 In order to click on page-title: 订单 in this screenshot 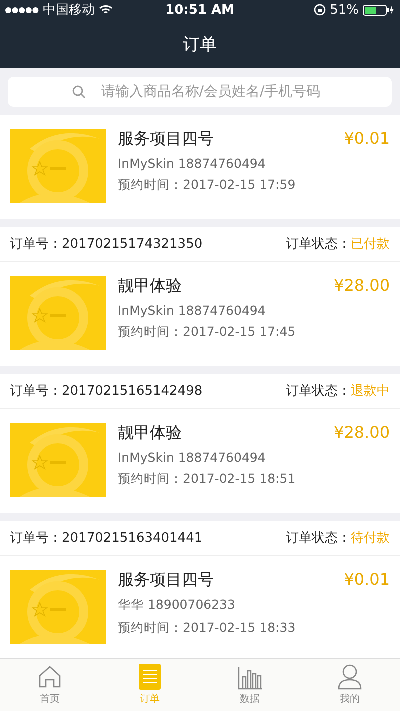, I will do `click(200, 45)`.